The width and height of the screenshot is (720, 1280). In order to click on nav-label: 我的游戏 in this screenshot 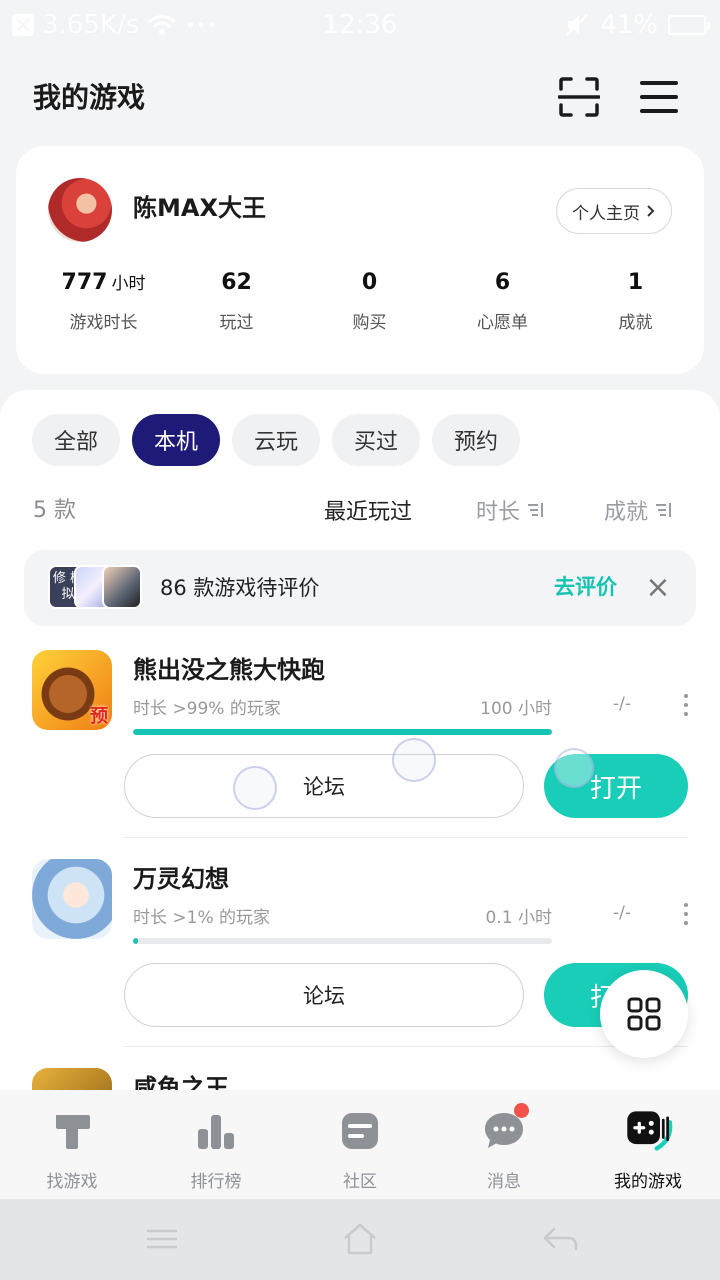, I will do `click(648, 1182)`.